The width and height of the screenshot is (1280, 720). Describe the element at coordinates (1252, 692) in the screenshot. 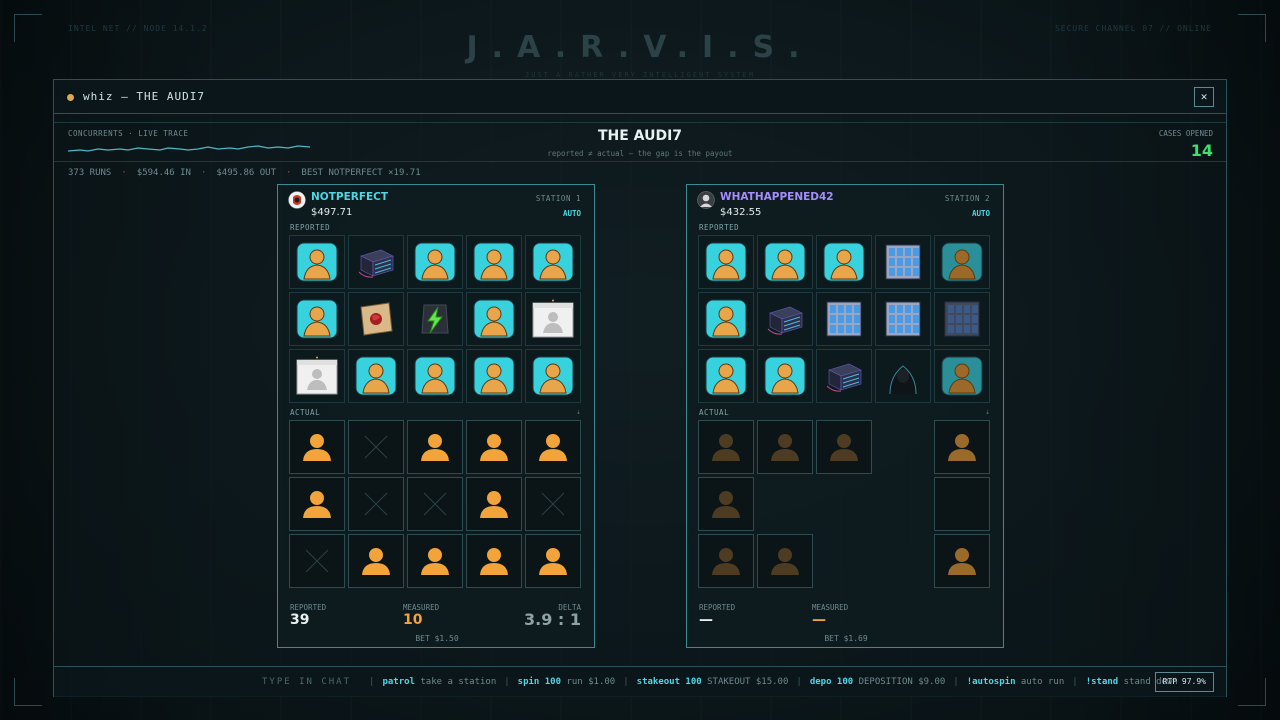

I see `frame-corner` at that location.